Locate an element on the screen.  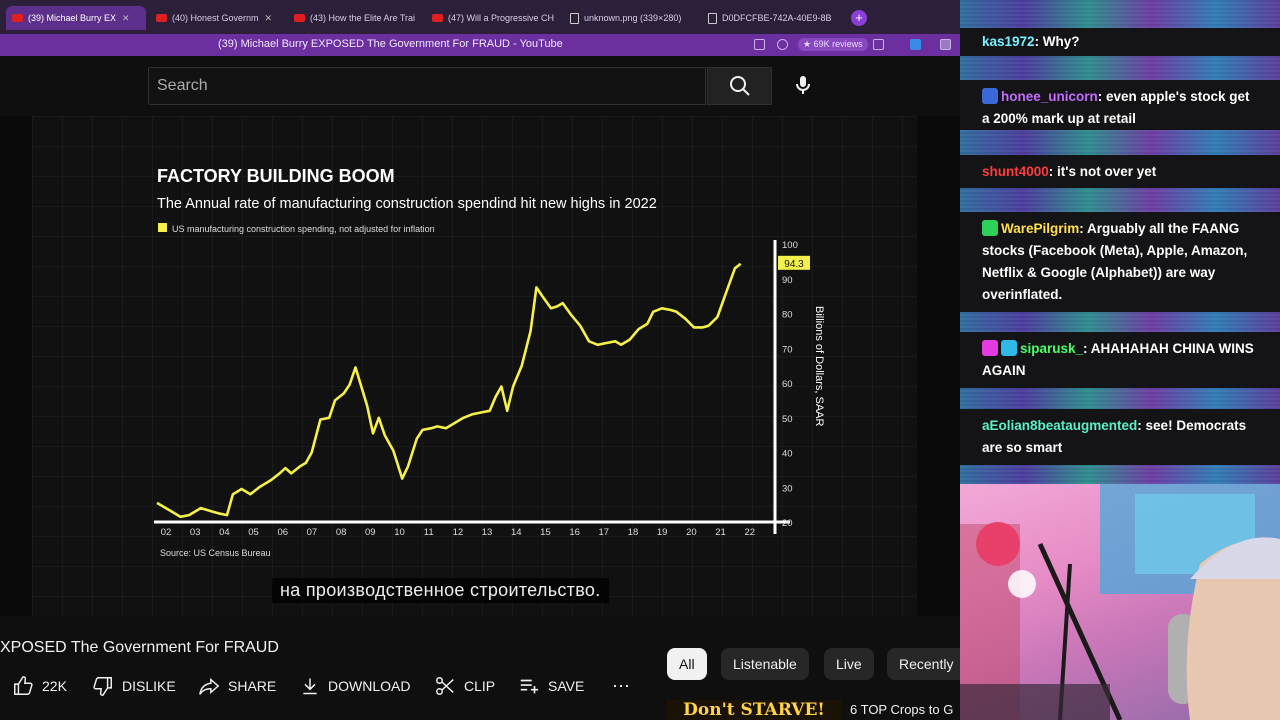
clip-button: CLIP is located at coordinates (464, 686).